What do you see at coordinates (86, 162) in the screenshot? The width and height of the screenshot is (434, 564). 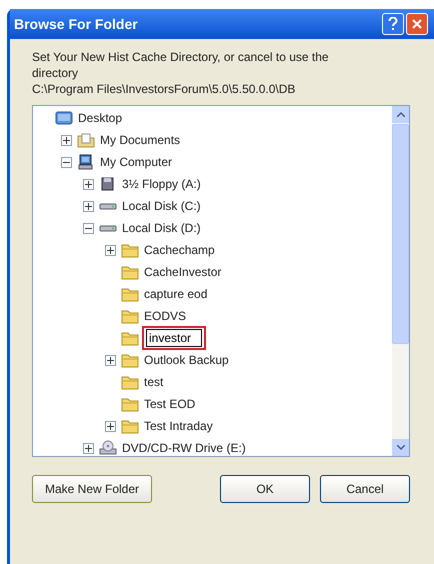 I see `computer-icon` at bounding box center [86, 162].